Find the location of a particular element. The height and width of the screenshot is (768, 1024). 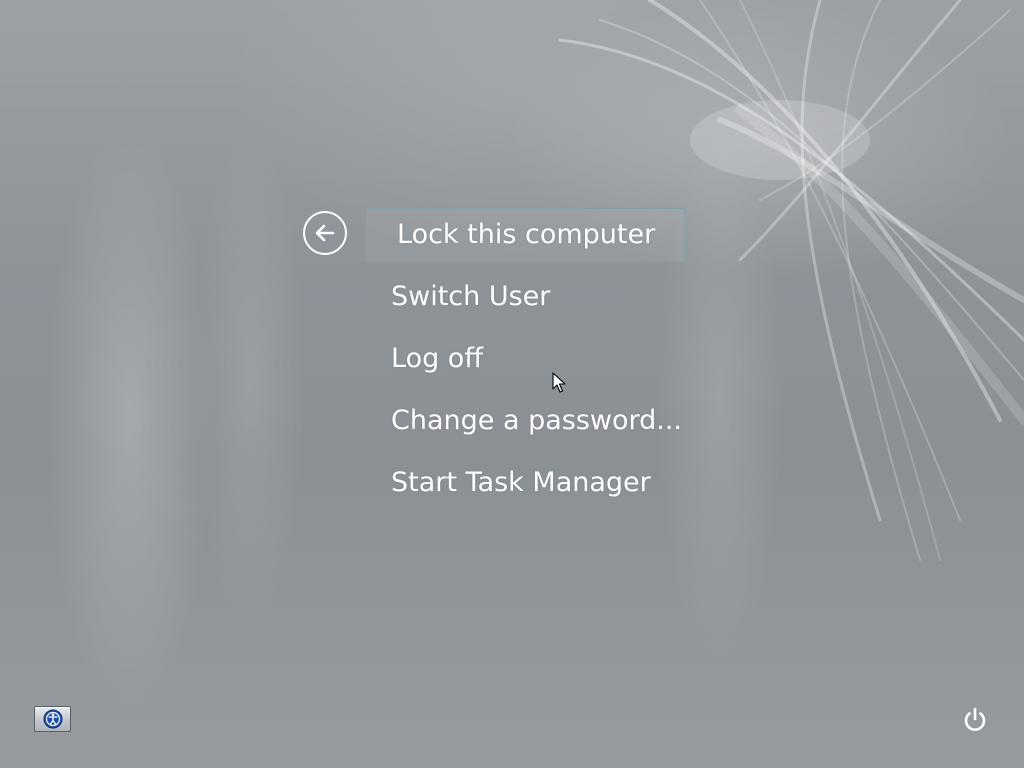

log-off-option: Log off is located at coordinates (437, 359).